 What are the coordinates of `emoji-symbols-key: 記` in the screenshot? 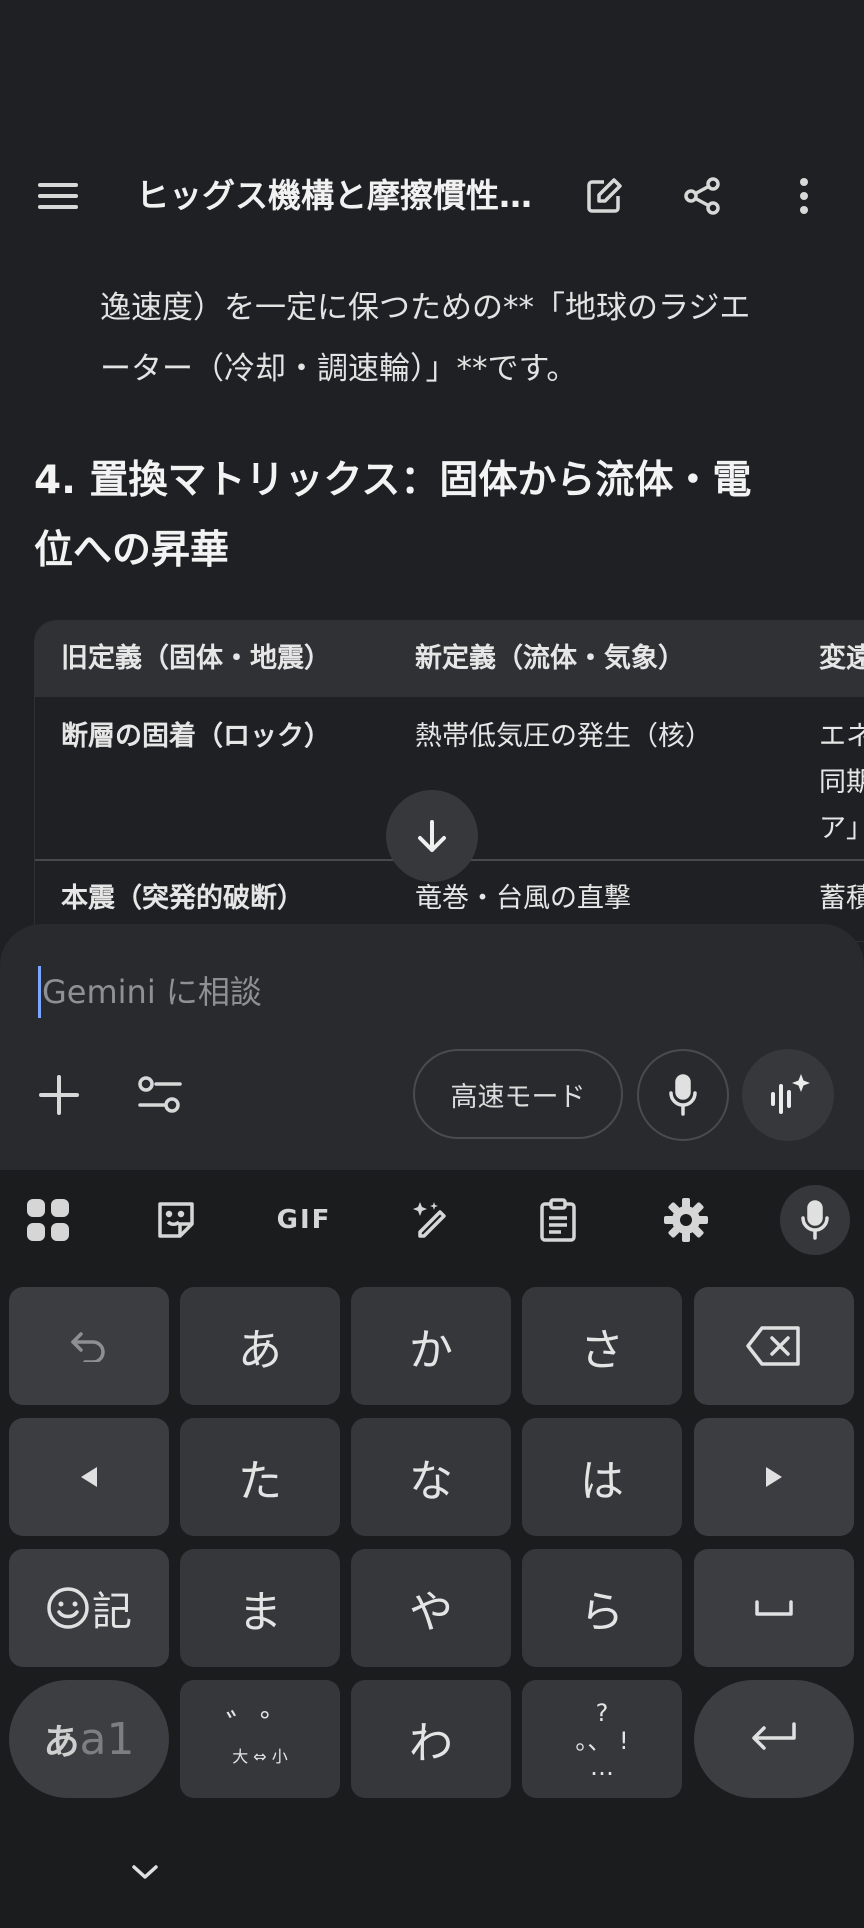 It's located at (89, 1608).